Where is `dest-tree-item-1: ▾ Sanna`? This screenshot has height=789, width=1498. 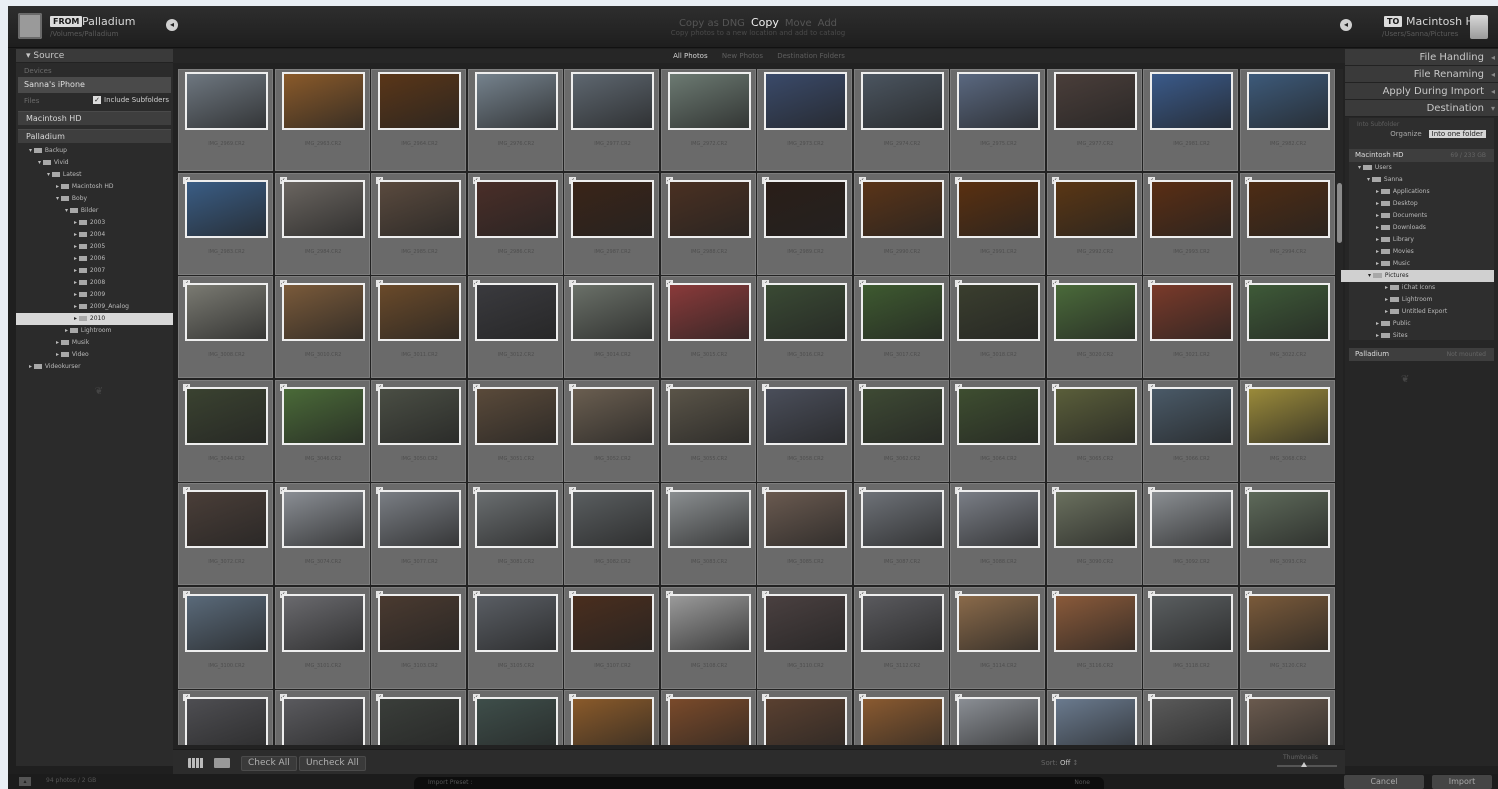 dest-tree-item-1: ▾ Sanna is located at coordinates (1421, 180).